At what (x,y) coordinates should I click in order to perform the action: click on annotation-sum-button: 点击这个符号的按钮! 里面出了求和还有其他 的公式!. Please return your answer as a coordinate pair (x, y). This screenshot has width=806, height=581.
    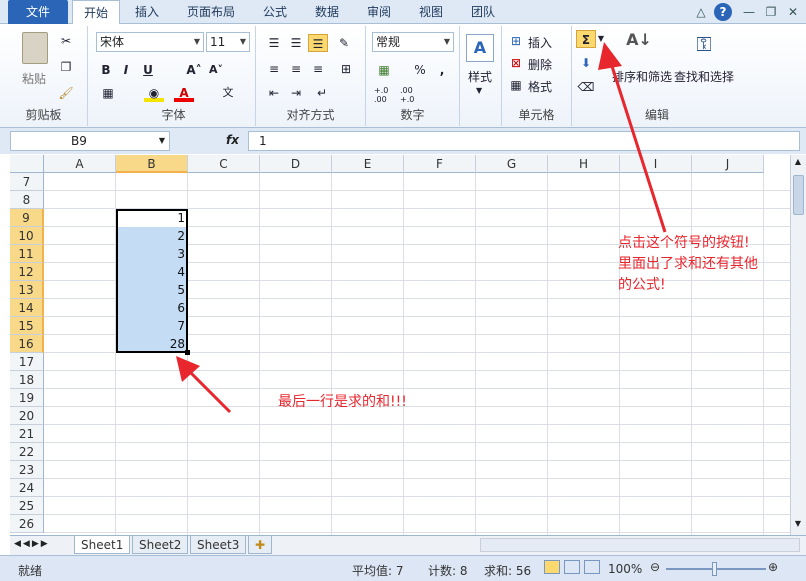
    Looking at the image, I should click on (688, 264).